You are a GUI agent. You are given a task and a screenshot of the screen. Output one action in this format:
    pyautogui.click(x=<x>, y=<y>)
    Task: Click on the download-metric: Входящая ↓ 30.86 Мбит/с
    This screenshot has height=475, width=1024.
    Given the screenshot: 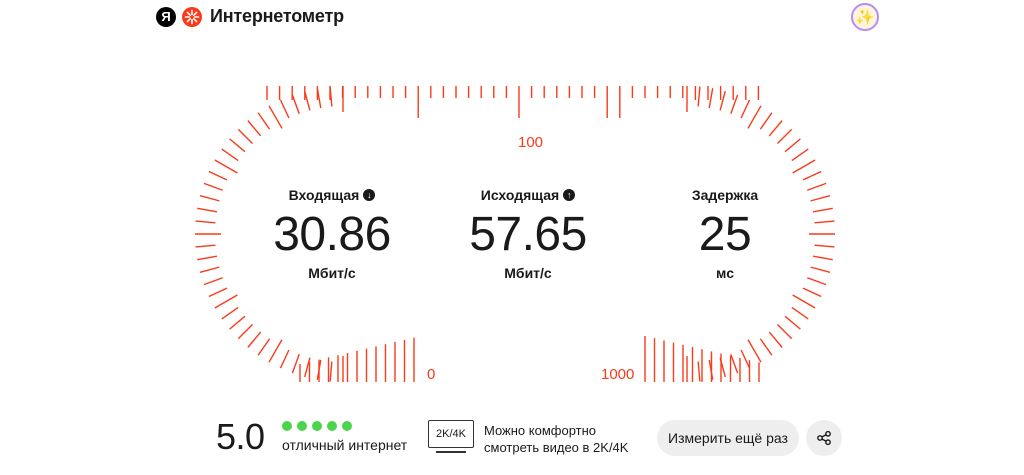 What is the action you would take?
    pyautogui.click(x=332, y=234)
    